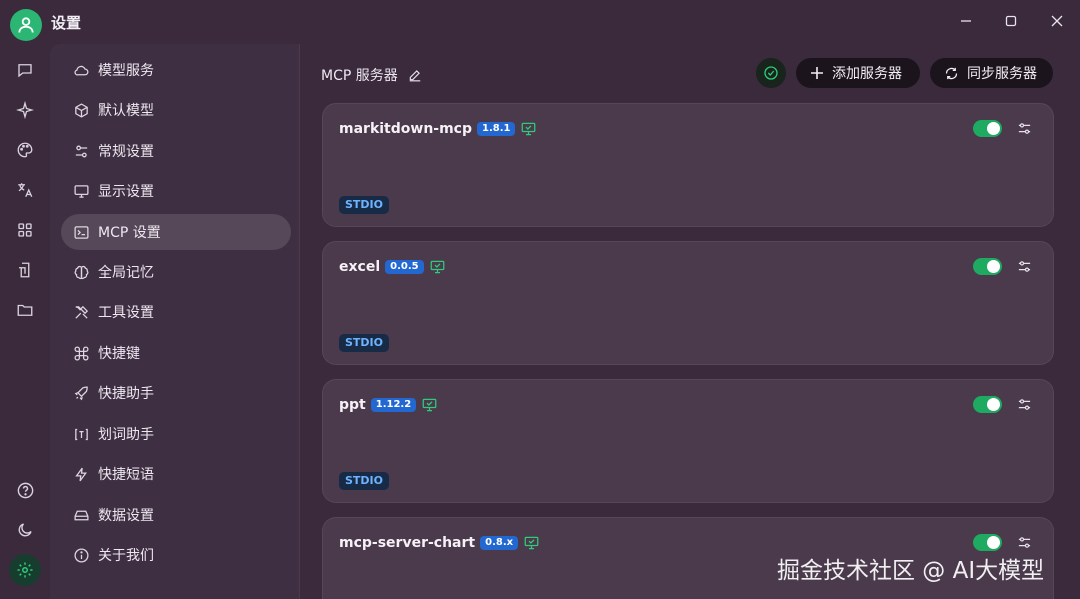  Describe the element at coordinates (25, 530) in the screenshot. I see `moon-icon` at that location.